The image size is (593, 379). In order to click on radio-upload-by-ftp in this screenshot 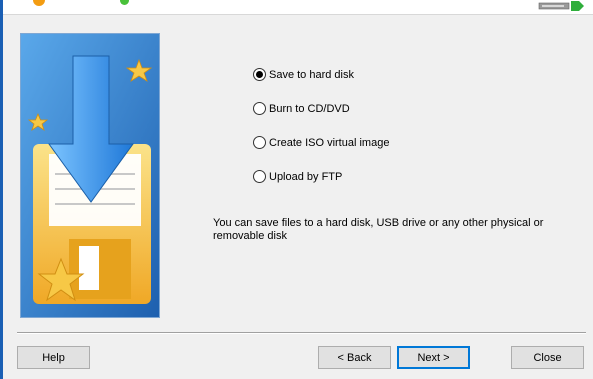, I will do `click(259, 176)`.